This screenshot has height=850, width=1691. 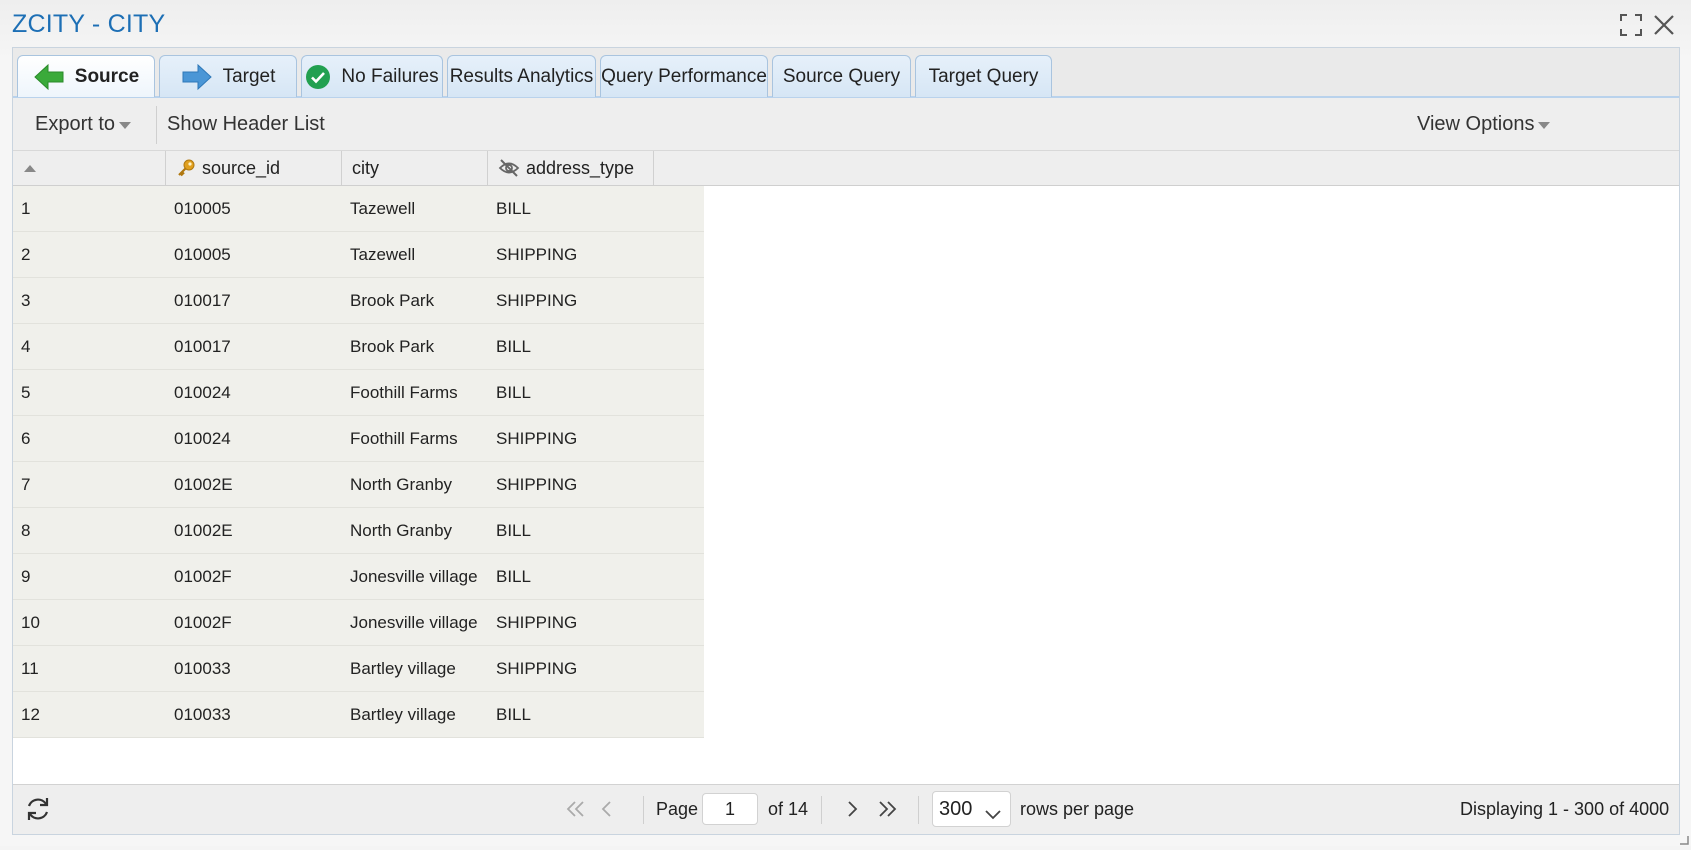 I want to click on row-number-cell: 7, so click(x=26, y=484).